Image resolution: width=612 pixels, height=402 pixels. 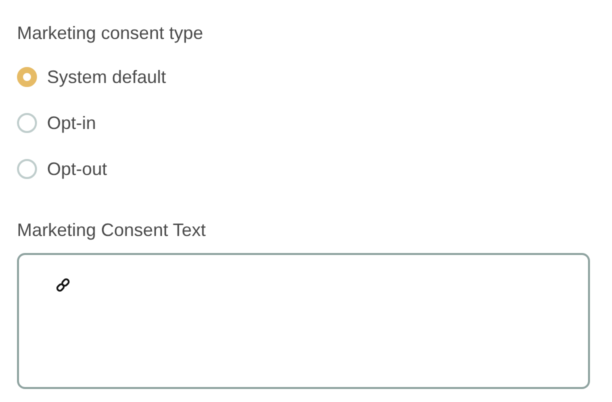 I want to click on field-label: Marketing Consent Text, so click(x=112, y=230).